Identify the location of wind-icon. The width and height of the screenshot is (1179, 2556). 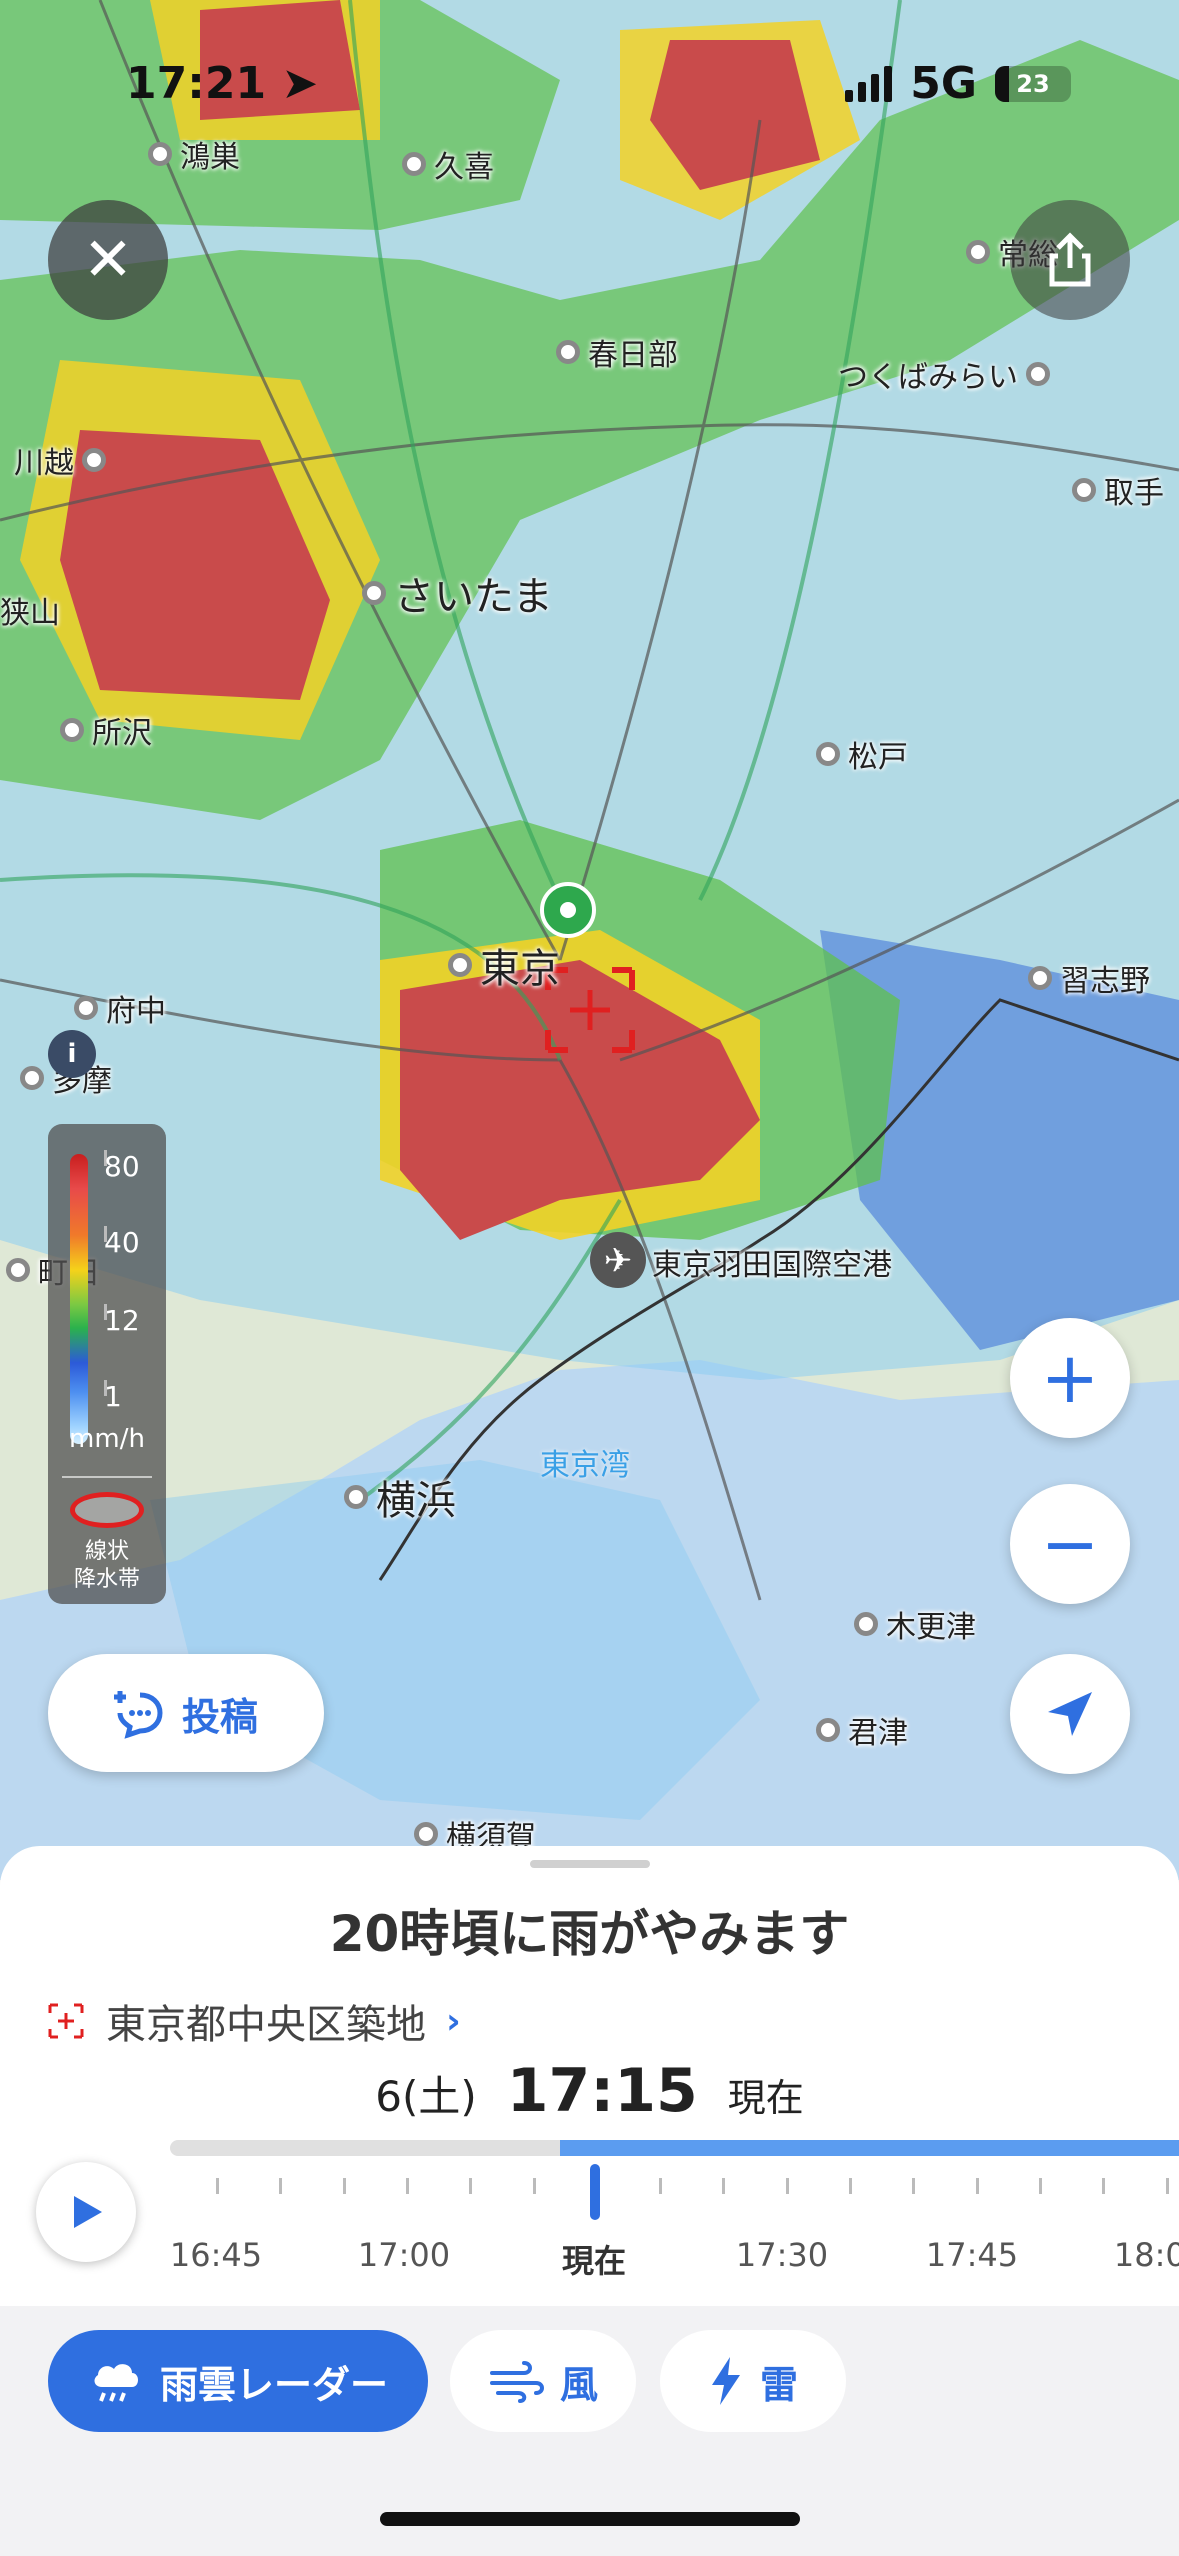
(516, 2382).